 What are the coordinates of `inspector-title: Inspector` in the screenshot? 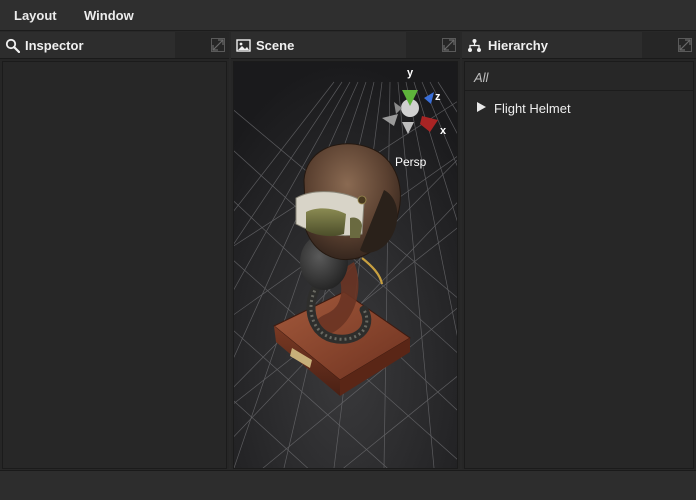 It's located at (54, 45).